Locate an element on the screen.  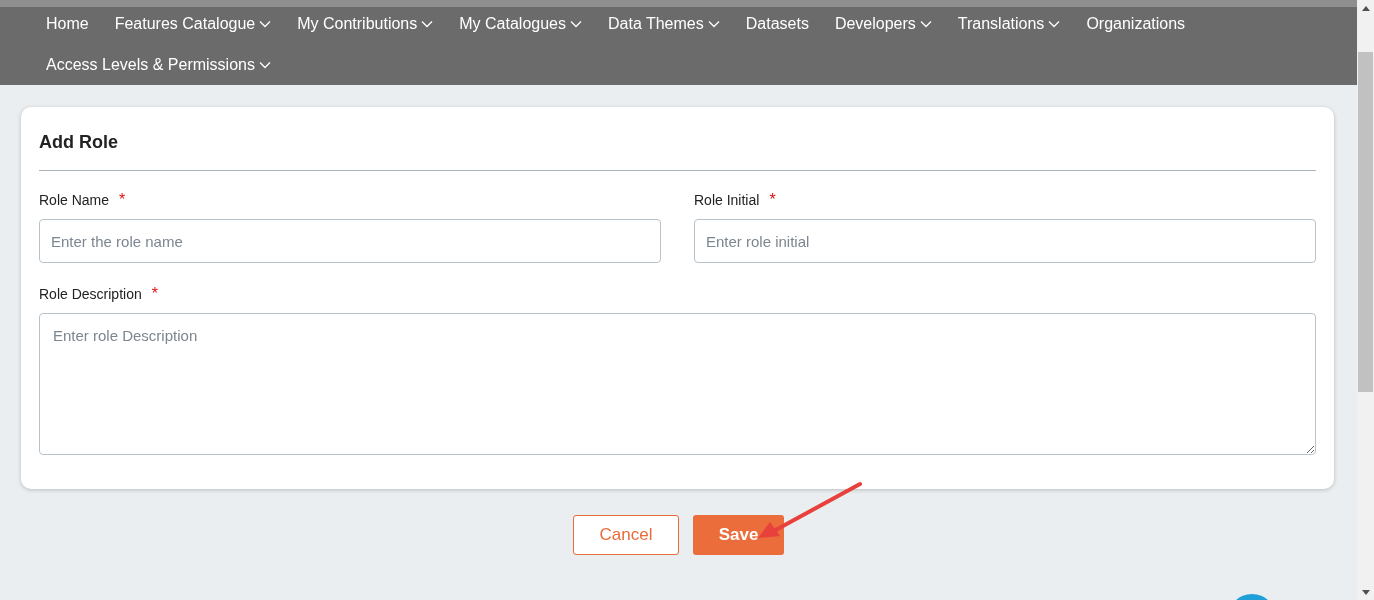
nav-link: Datasets is located at coordinates (777, 24).